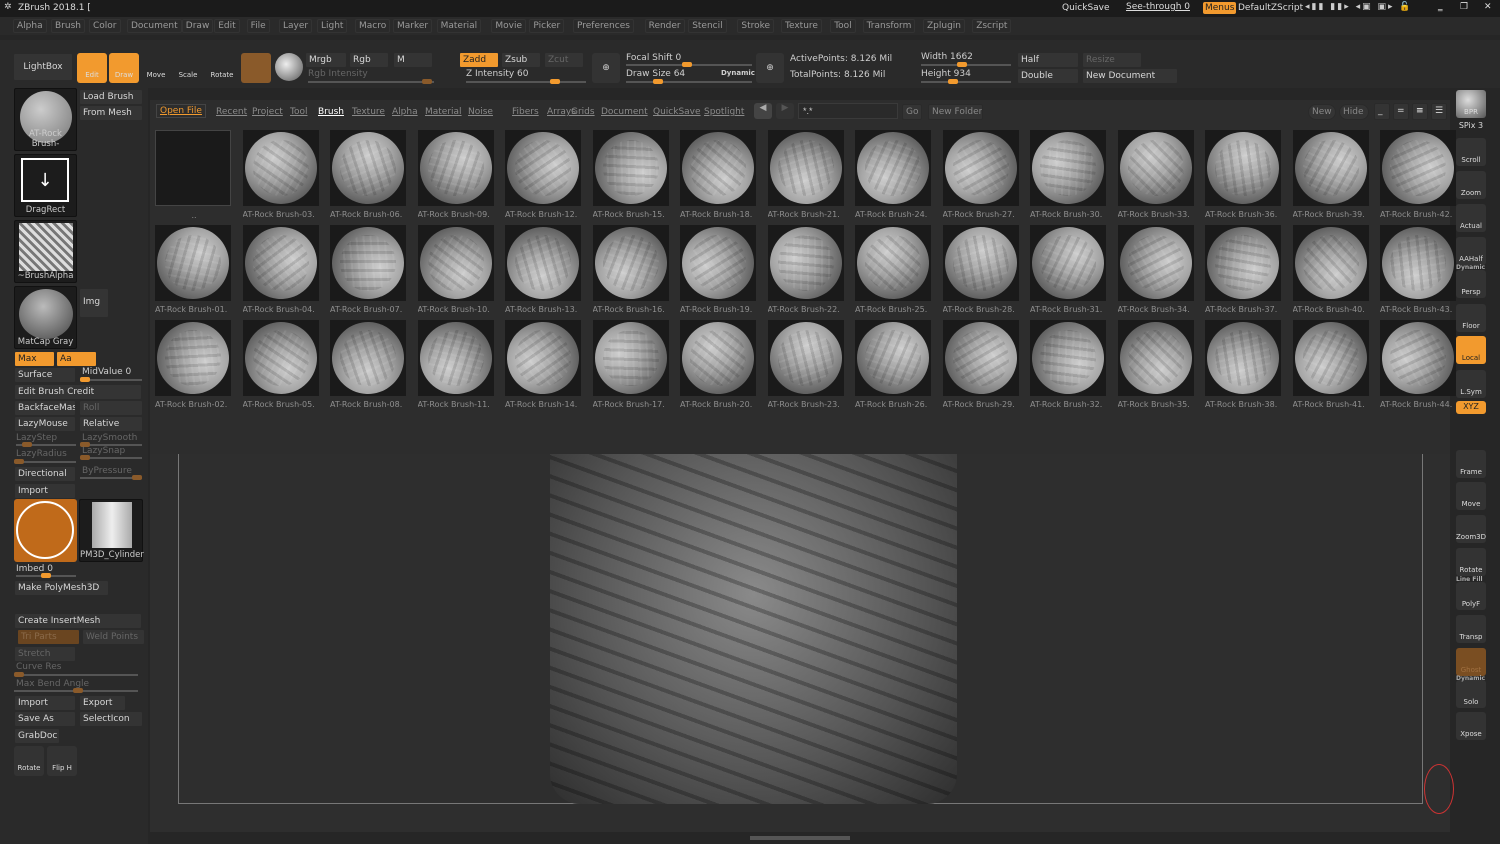 This screenshot has width=1500, height=844. Describe the element at coordinates (724, 112) in the screenshot. I see `lightbox-tab-spotlight: Spotlight` at that location.